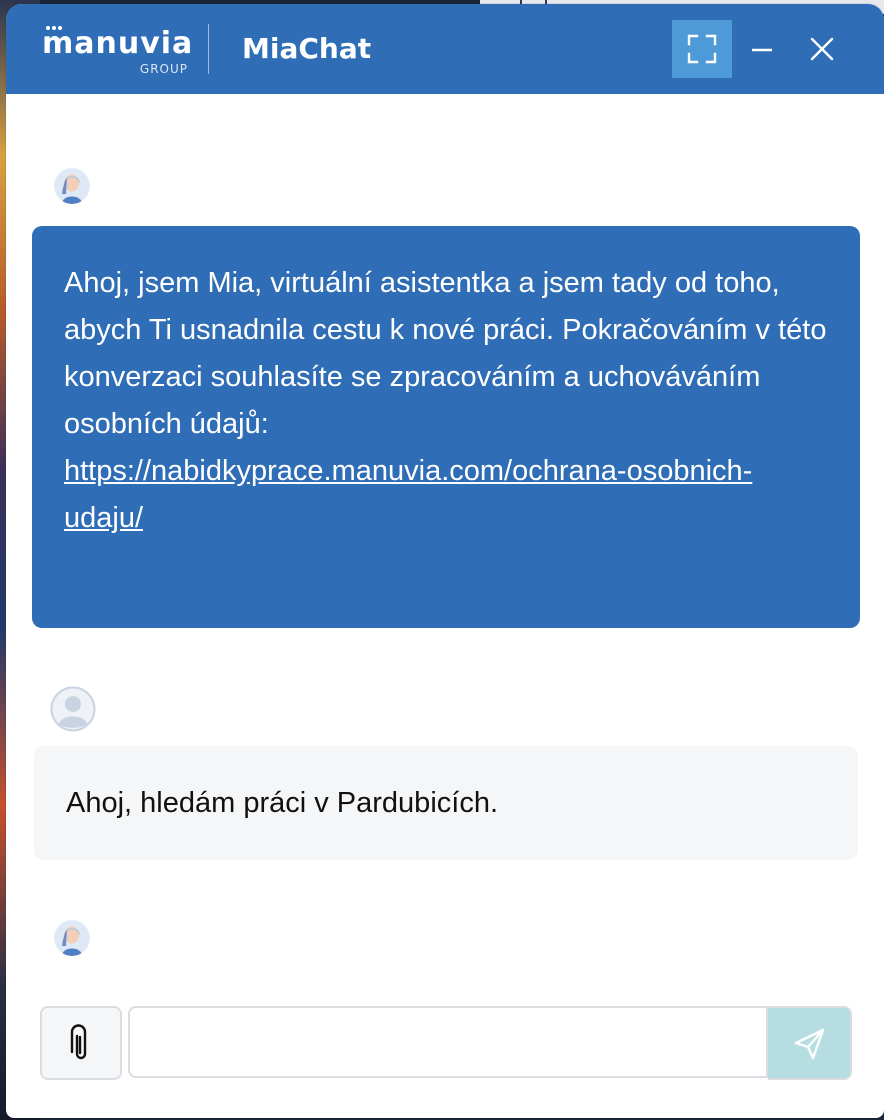  What do you see at coordinates (448, 1042) in the screenshot?
I see `message-input` at bounding box center [448, 1042].